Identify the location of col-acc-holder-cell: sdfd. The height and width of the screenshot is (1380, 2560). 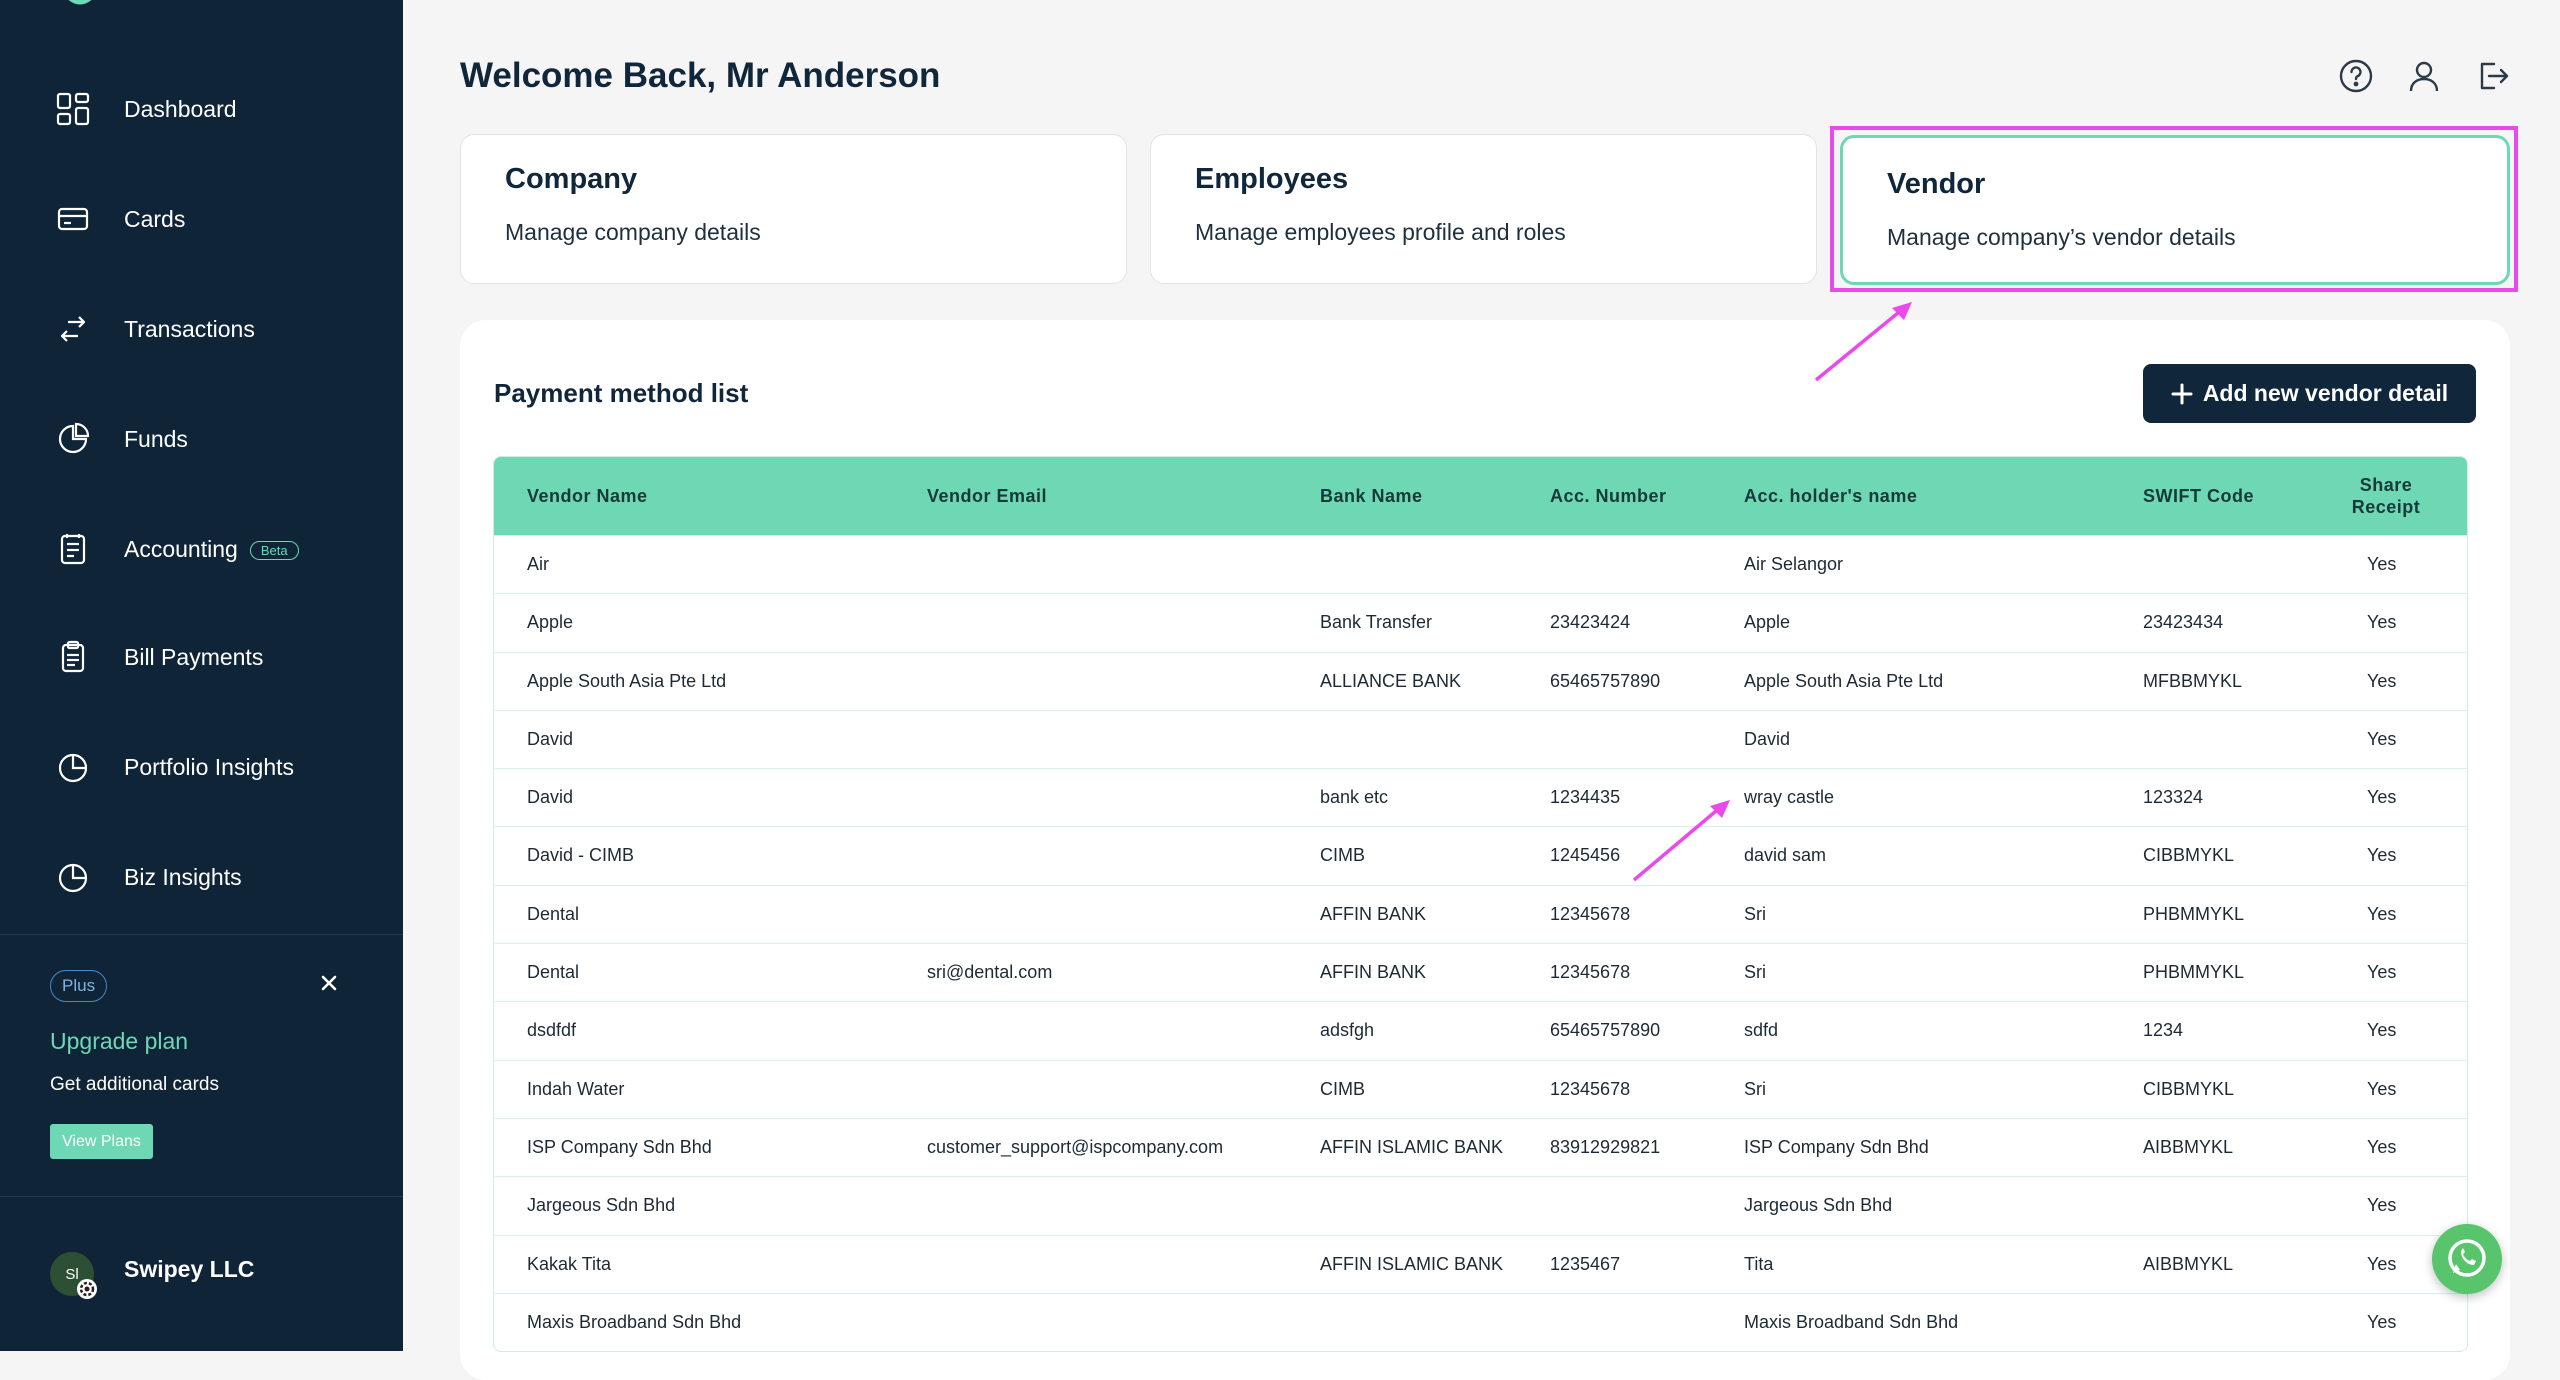
(1761, 1030).